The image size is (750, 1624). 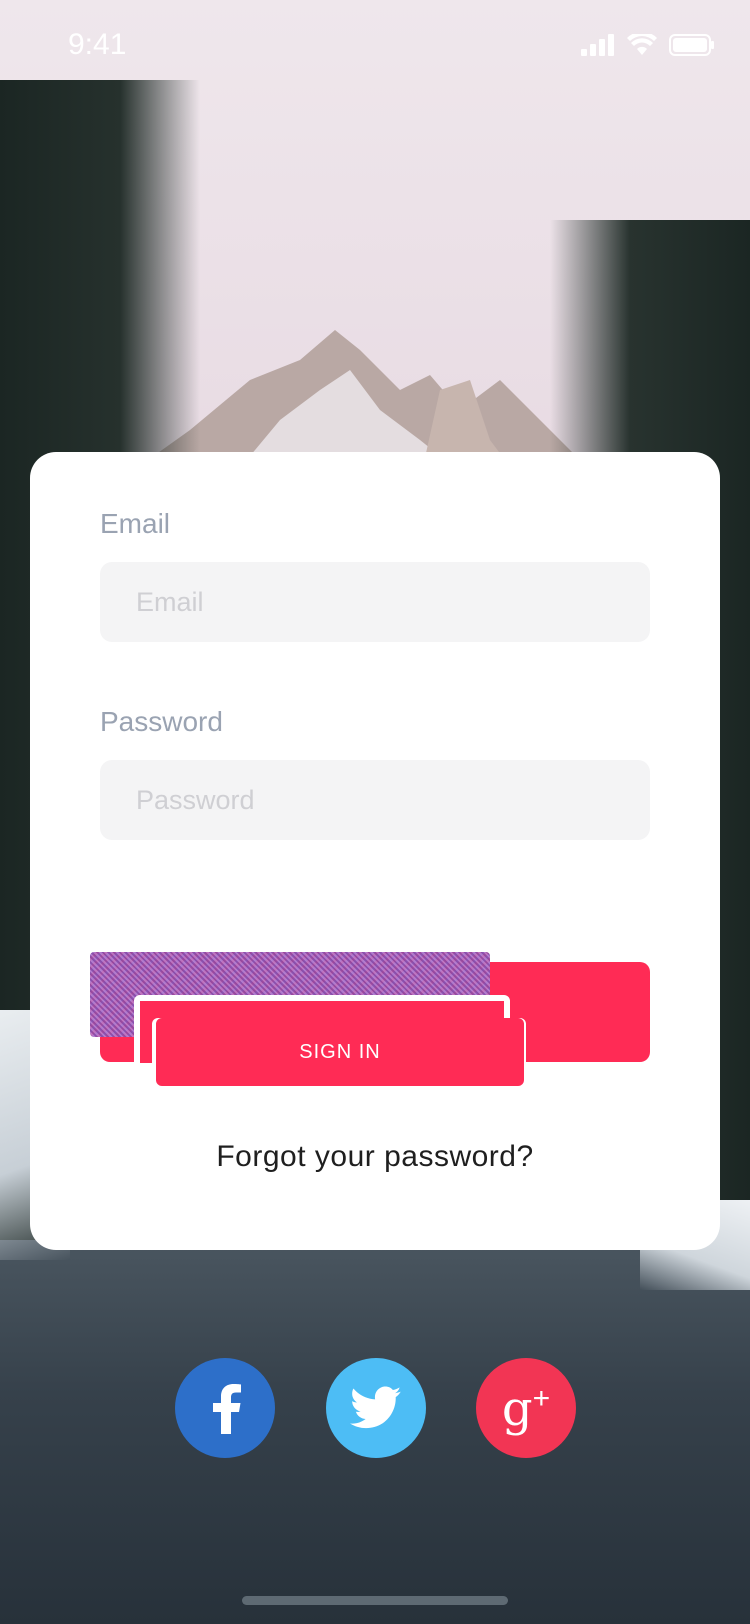 I want to click on email-field, so click(x=375, y=602).